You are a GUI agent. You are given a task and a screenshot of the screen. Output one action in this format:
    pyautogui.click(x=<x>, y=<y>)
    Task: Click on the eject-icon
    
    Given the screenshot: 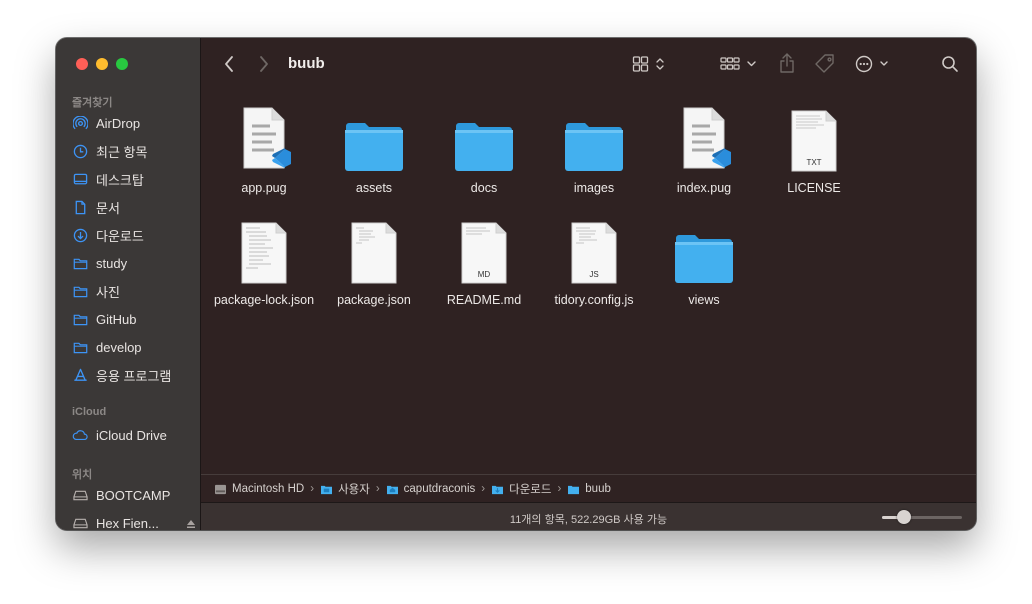 What is the action you would take?
    pyautogui.click(x=191, y=523)
    